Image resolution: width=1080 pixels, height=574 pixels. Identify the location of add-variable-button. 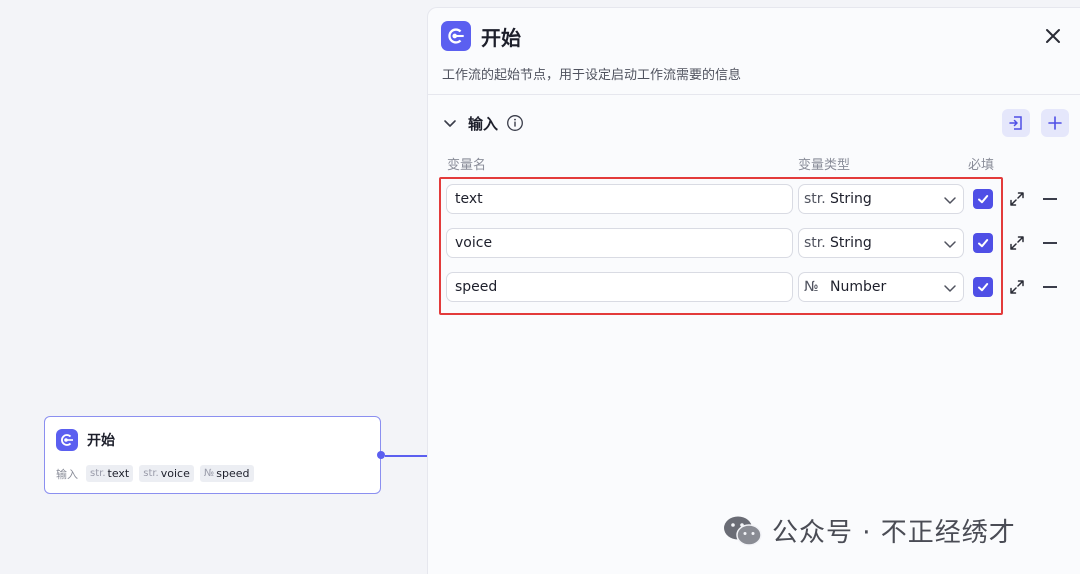
(1055, 123).